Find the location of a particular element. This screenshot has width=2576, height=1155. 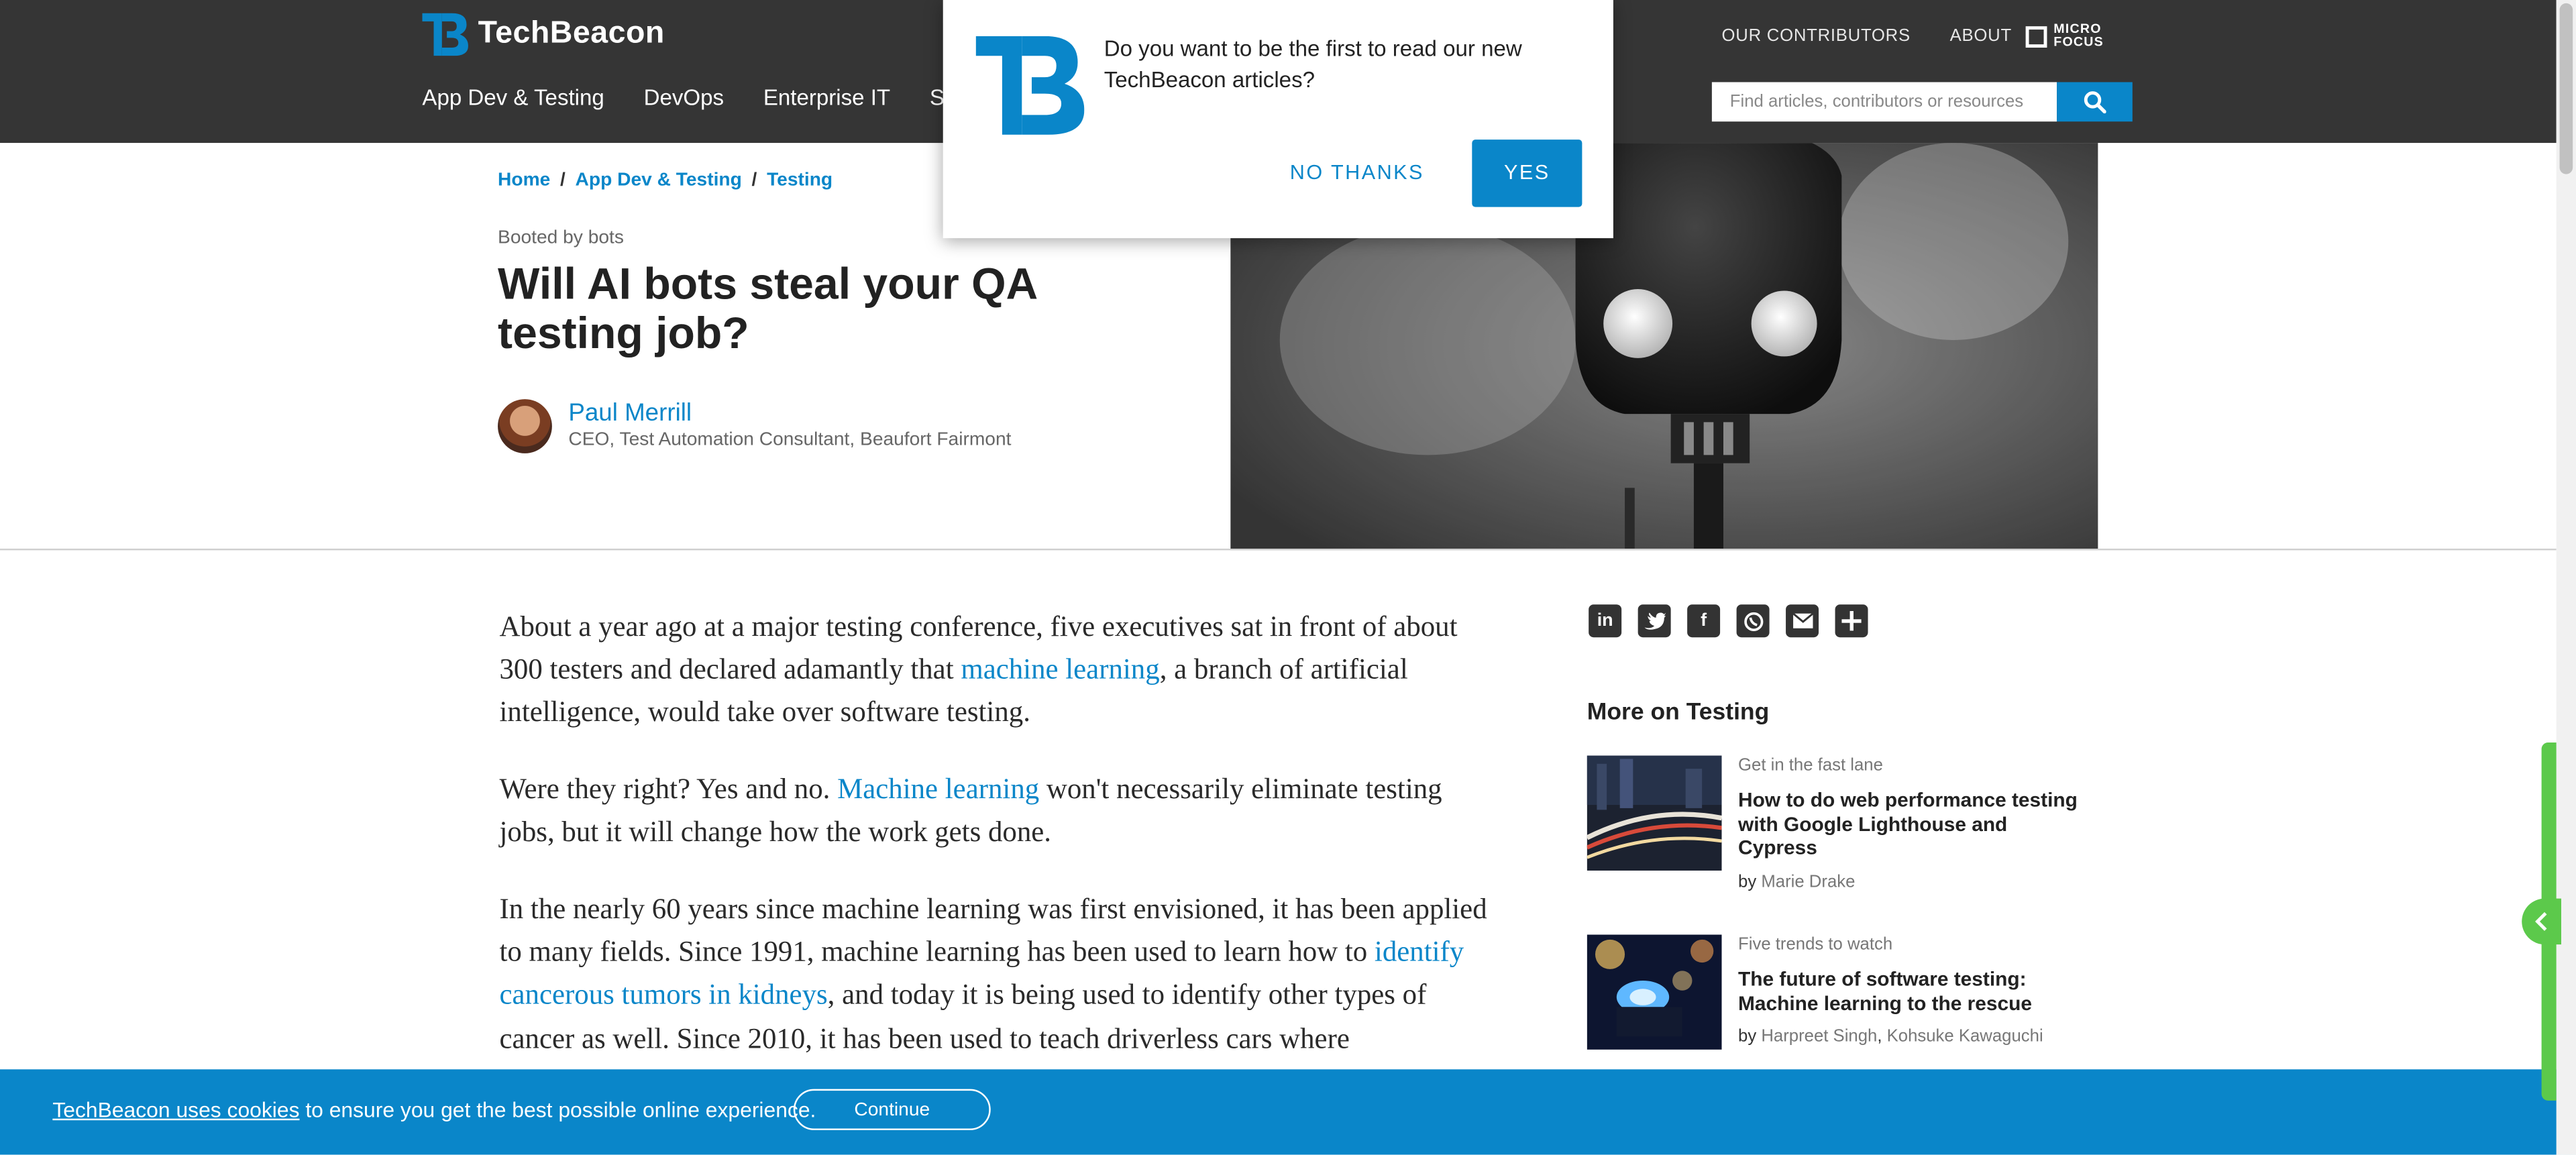

twitter-icon is located at coordinates (1654, 621).